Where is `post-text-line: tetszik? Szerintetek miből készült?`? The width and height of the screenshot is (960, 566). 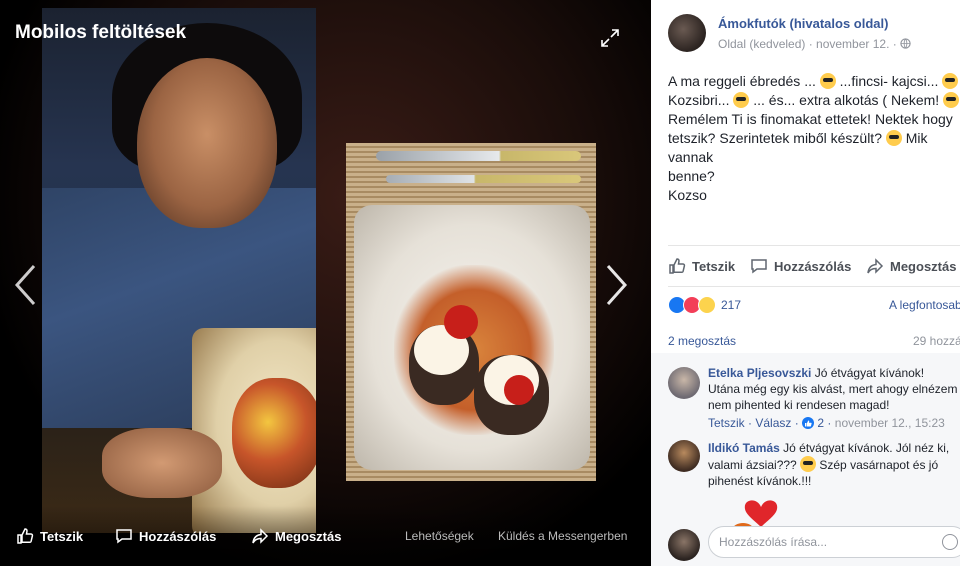 post-text-line: tetszik? Szerintetek miből készült? is located at coordinates (777, 138).